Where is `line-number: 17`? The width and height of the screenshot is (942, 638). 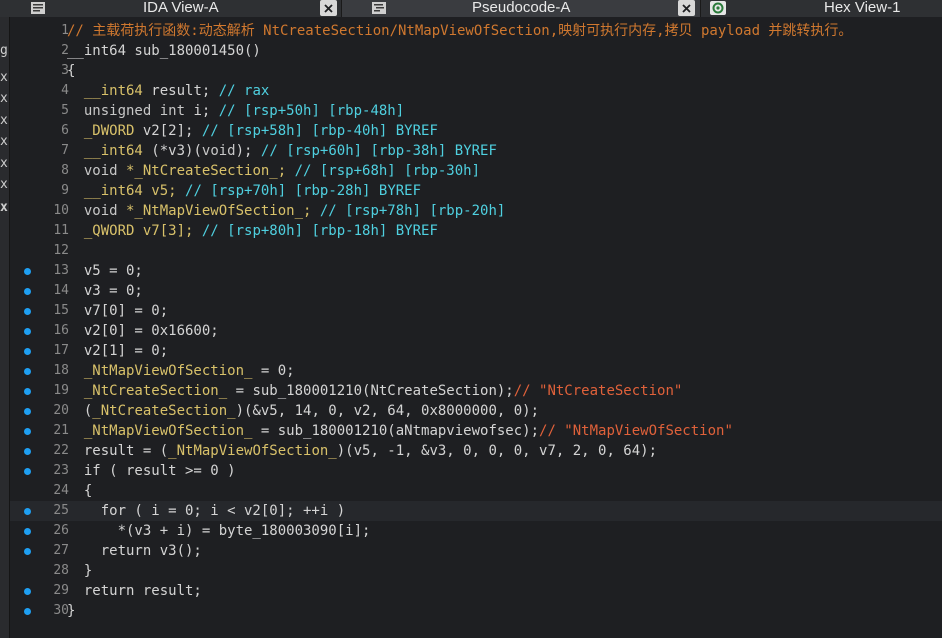 line-number: 17 is located at coordinates (61, 350).